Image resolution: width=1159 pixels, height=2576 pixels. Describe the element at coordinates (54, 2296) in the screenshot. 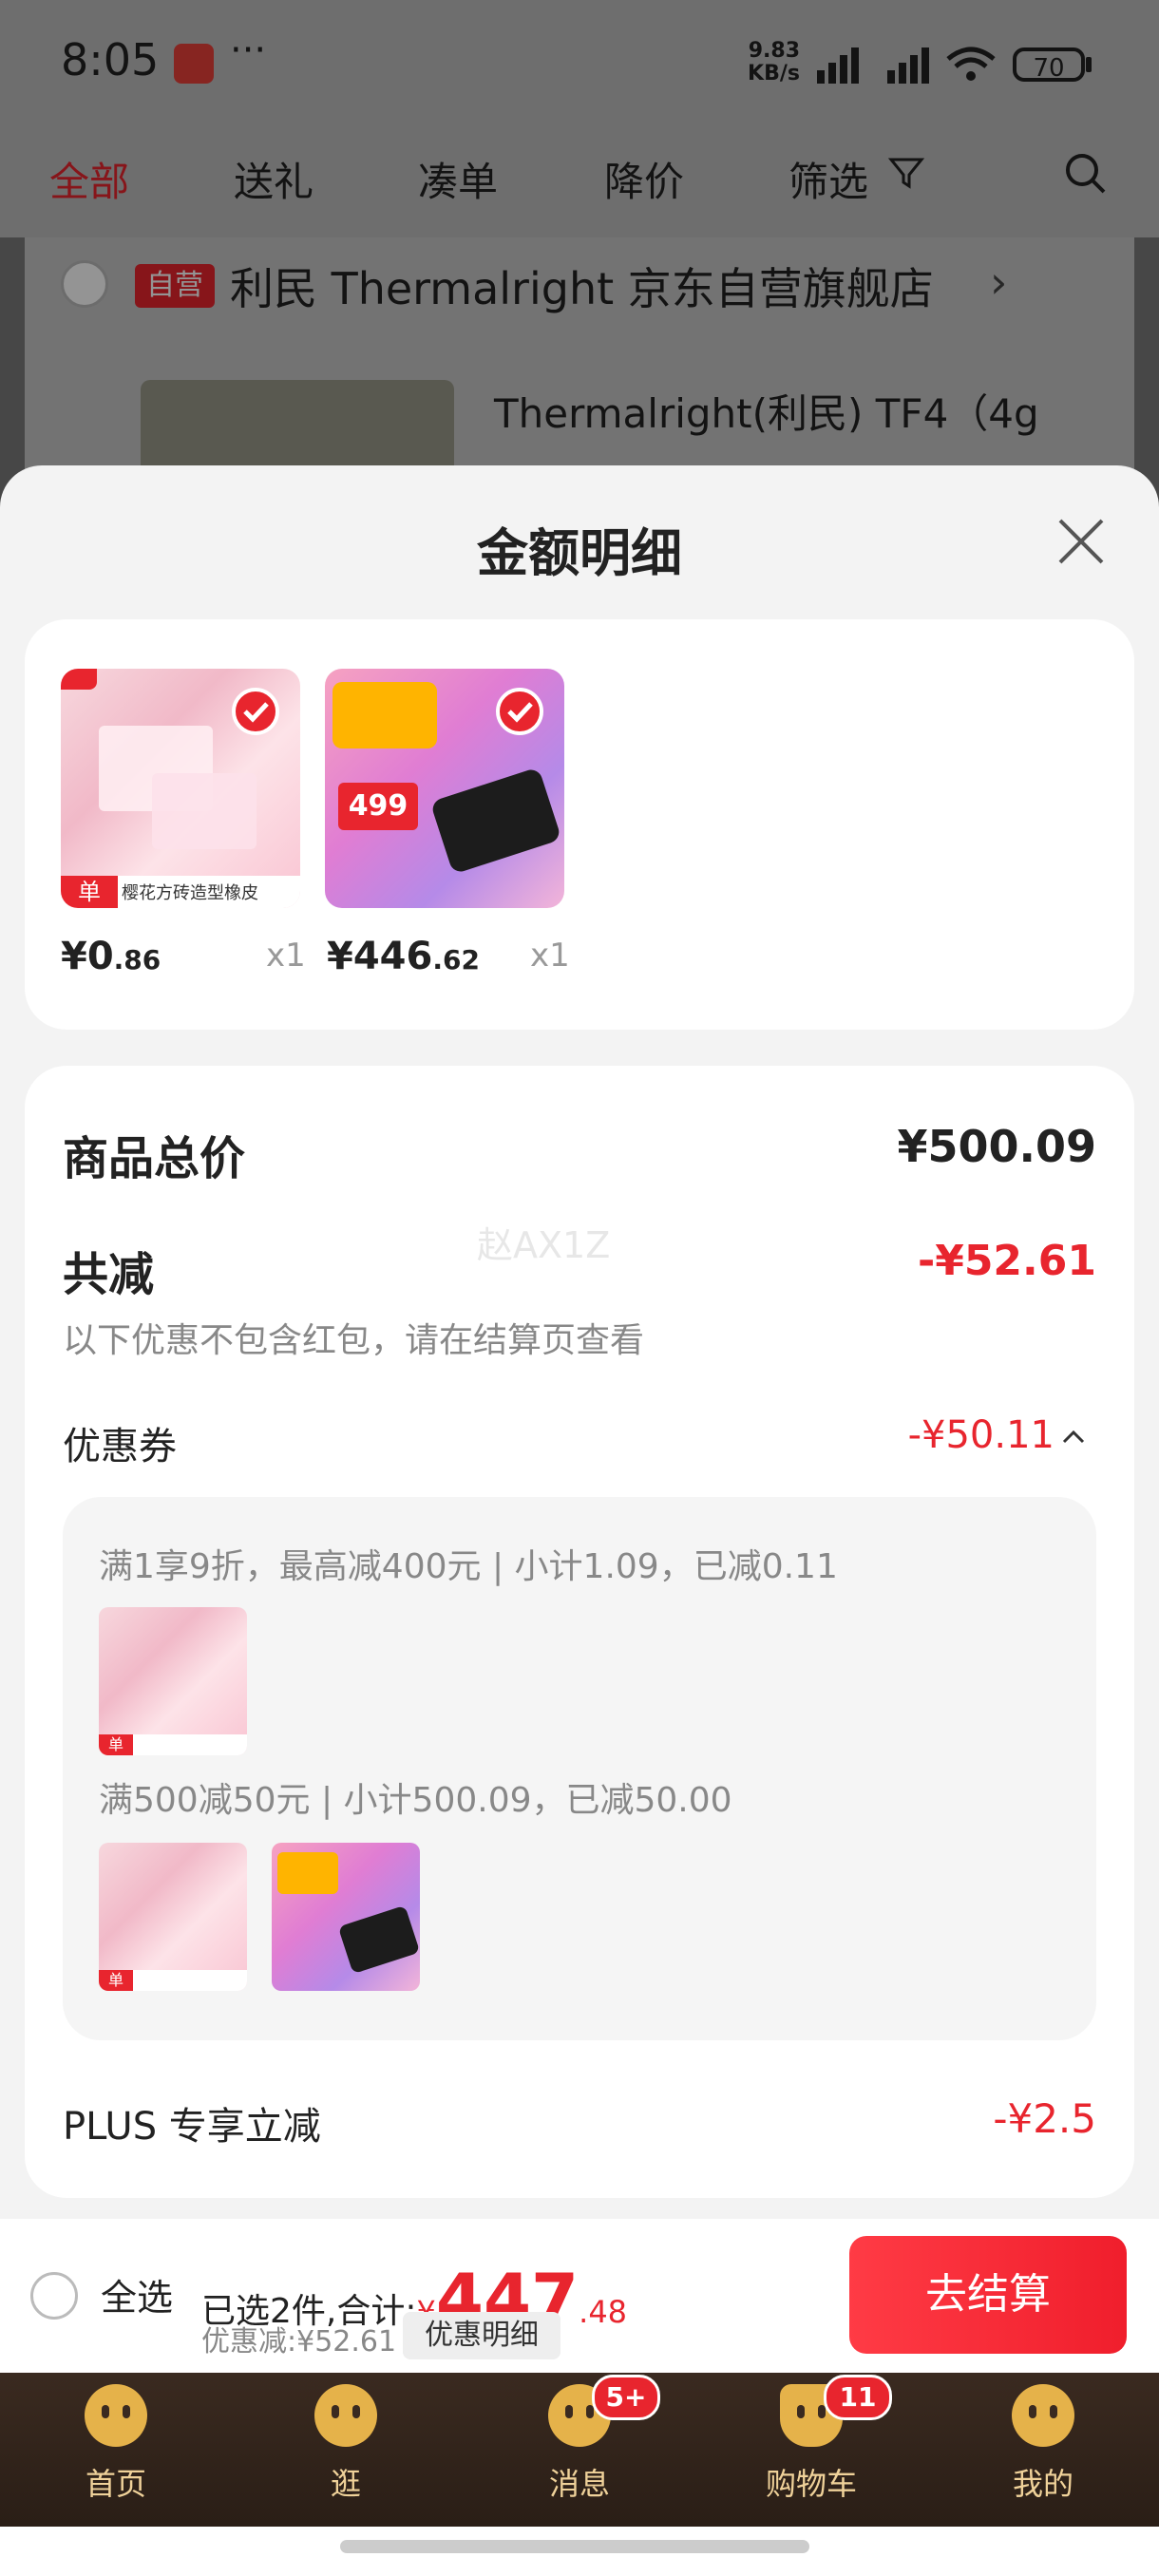

I see `select-all-radio` at that location.